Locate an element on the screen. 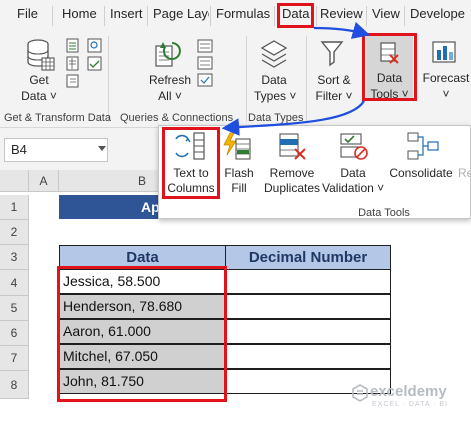 The height and width of the screenshot is (426, 471). annotation-arrows is located at coordinates (296, 78).